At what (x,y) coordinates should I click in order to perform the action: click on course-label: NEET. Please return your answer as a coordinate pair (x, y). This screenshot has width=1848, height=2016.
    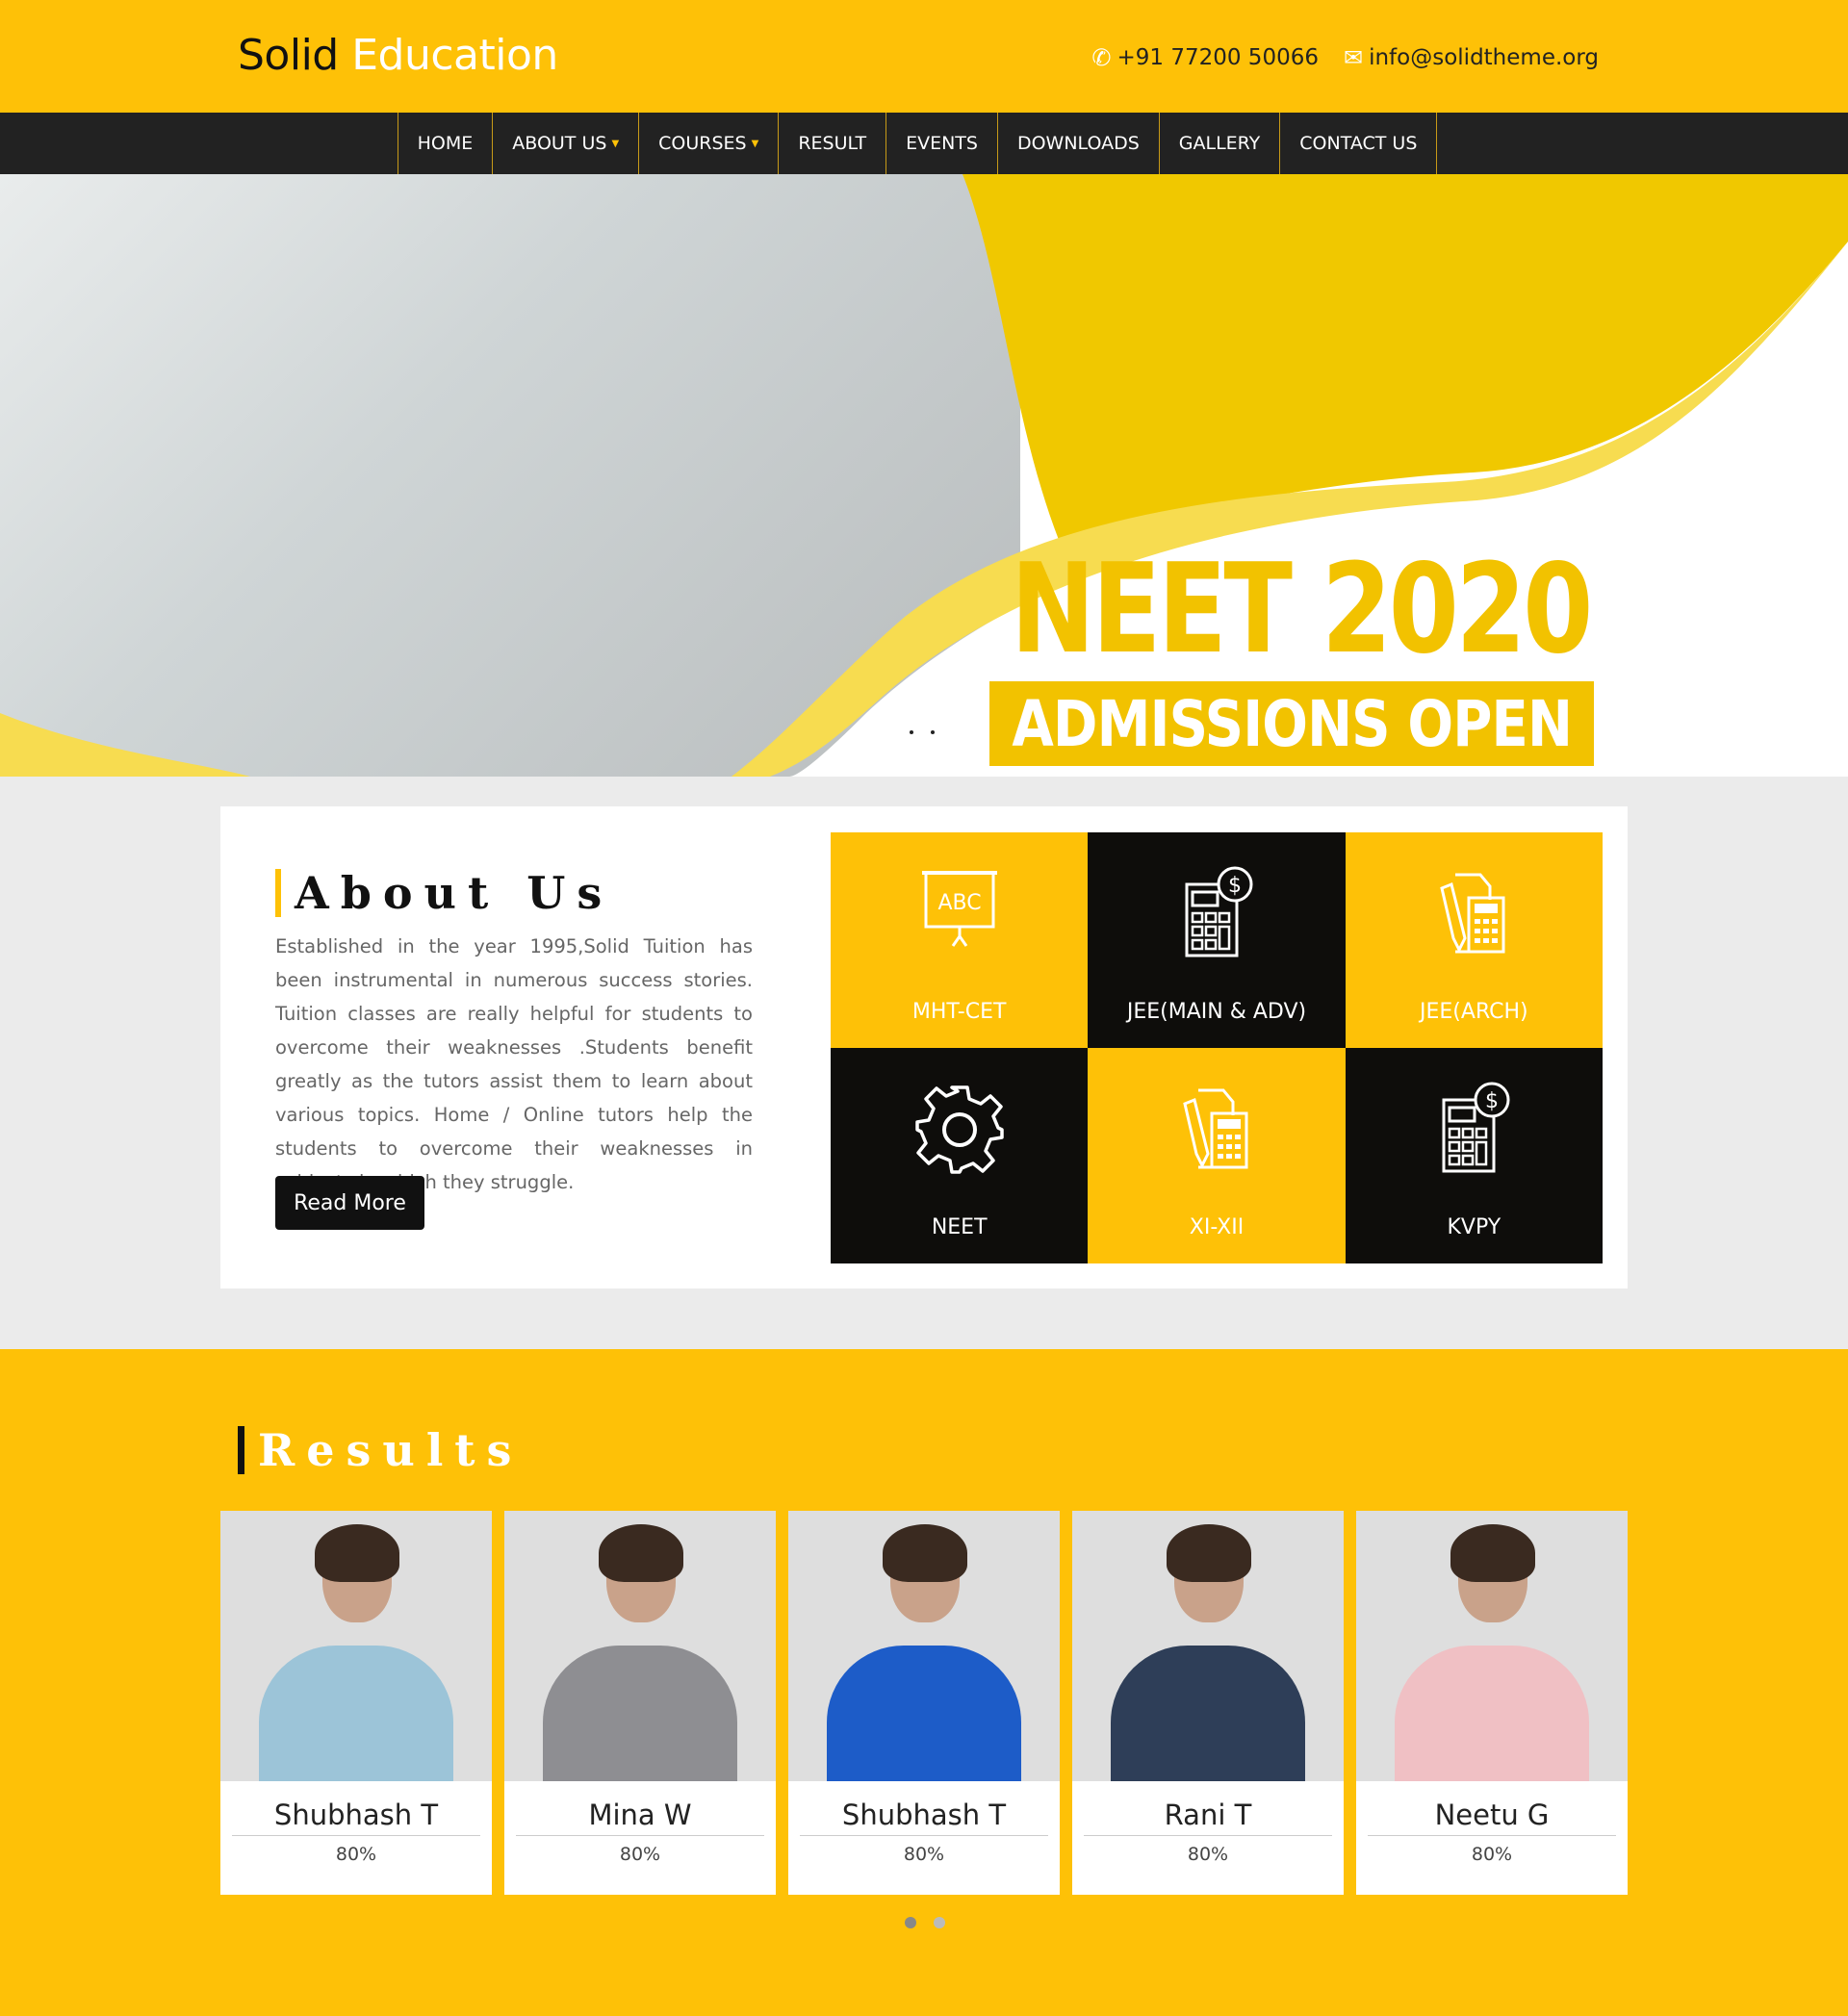
    Looking at the image, I should click on (959, 1227).